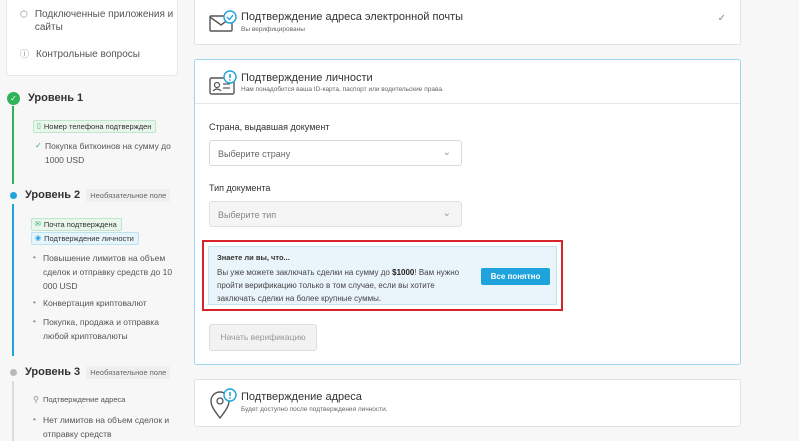 The width and height of the screenshot is (799, 441). I want to click on start-verification-button: Начать верификацию, so click(263, 337).